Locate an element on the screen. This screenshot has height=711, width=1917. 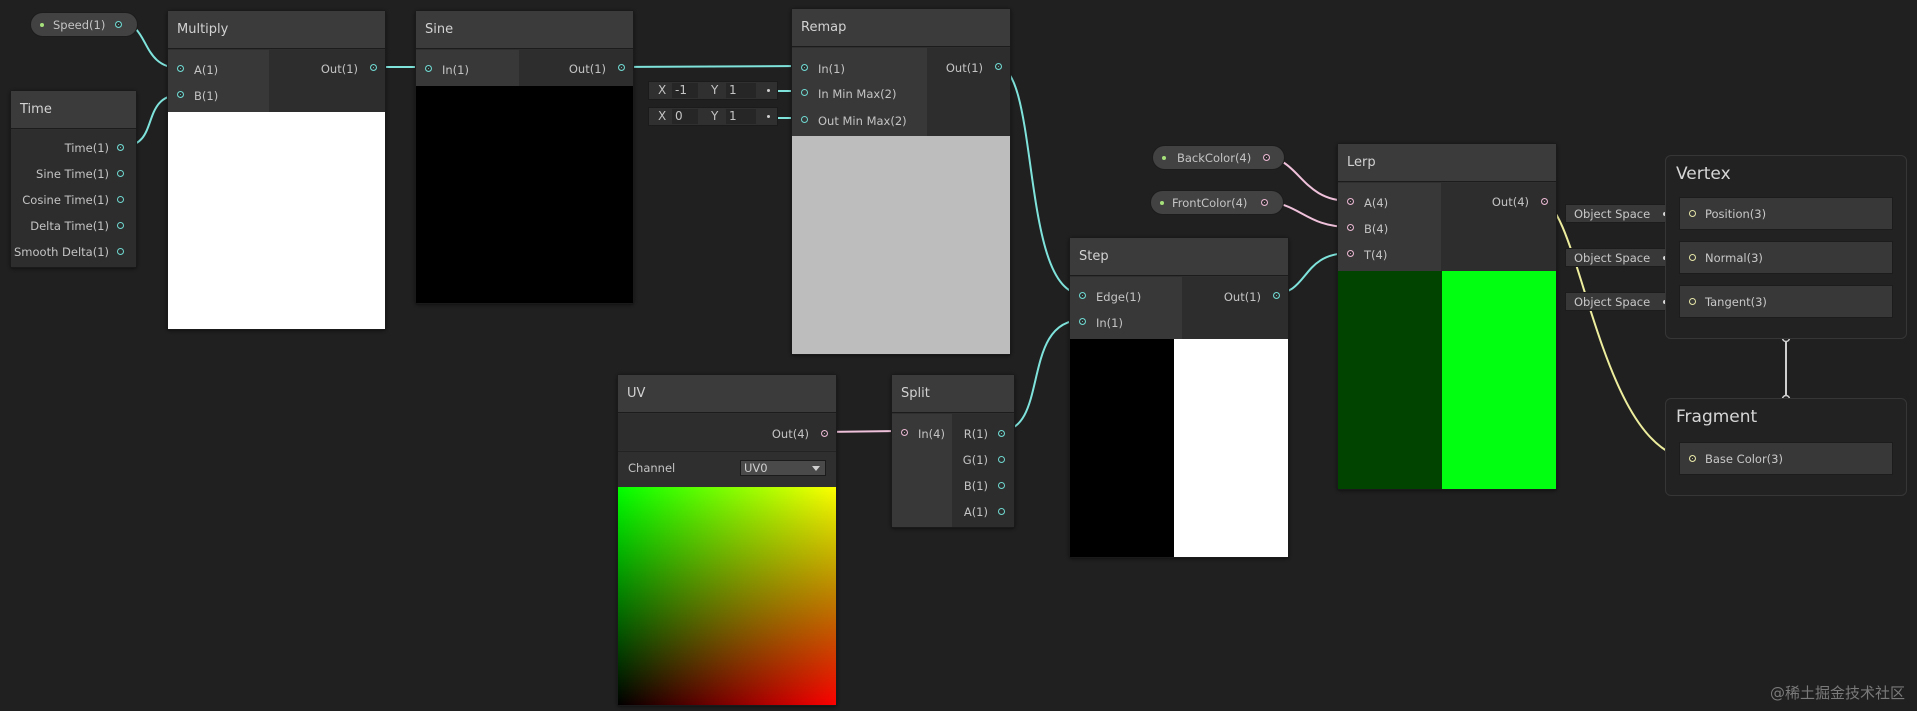
backcolor-property-label: BackColor(4) is located at coordinates (1214, 158).